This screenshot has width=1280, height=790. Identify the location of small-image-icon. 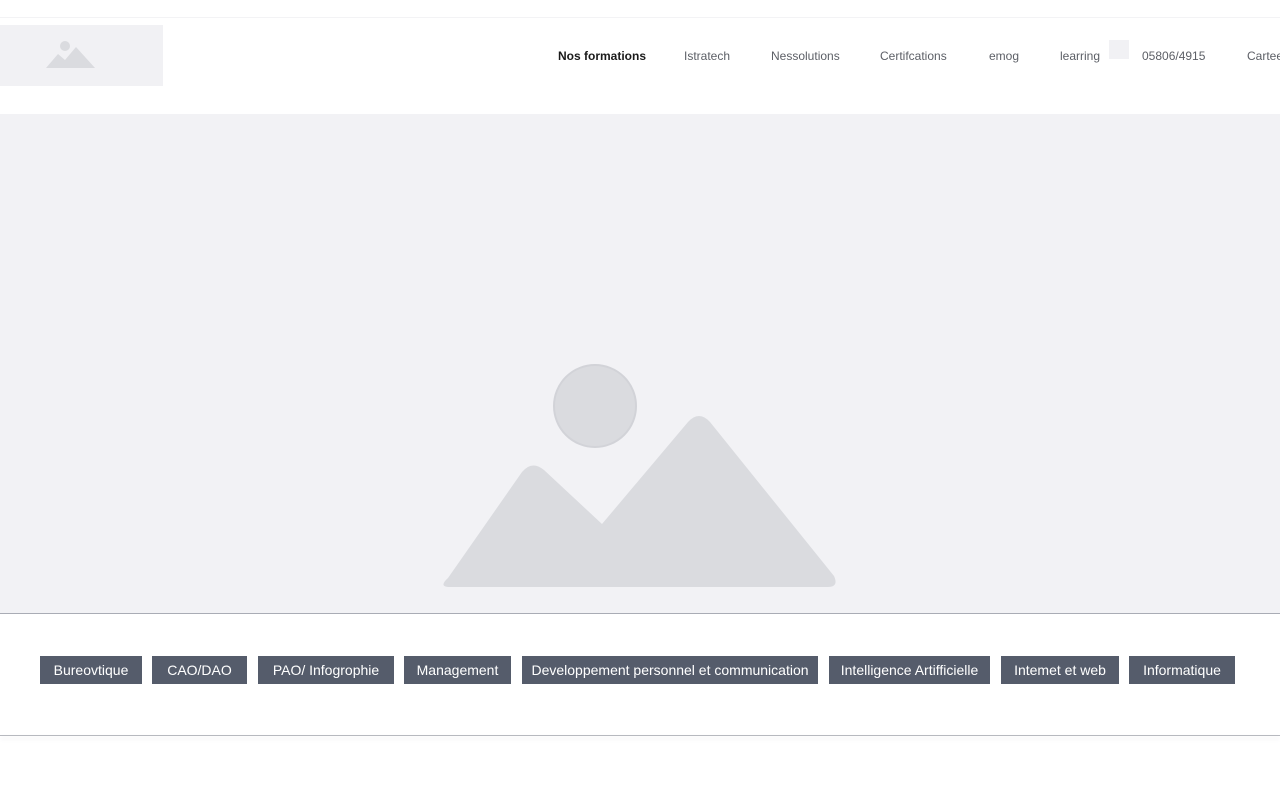
(1119, 49).